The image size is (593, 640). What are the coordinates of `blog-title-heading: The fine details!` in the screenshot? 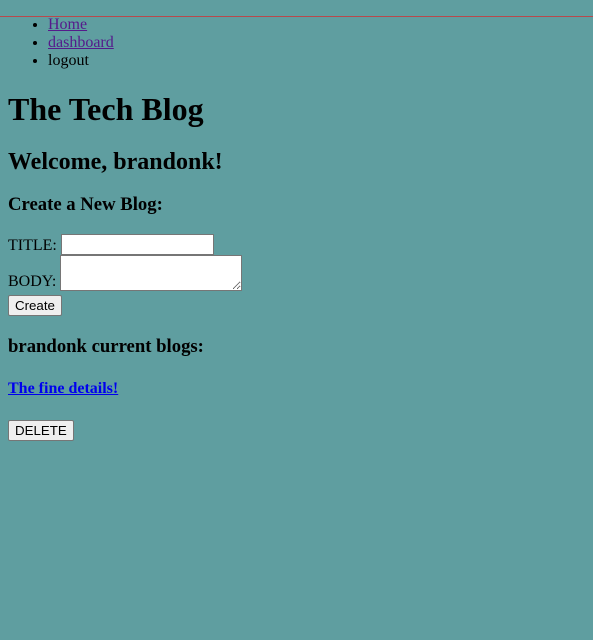 It's located at (296, 388).